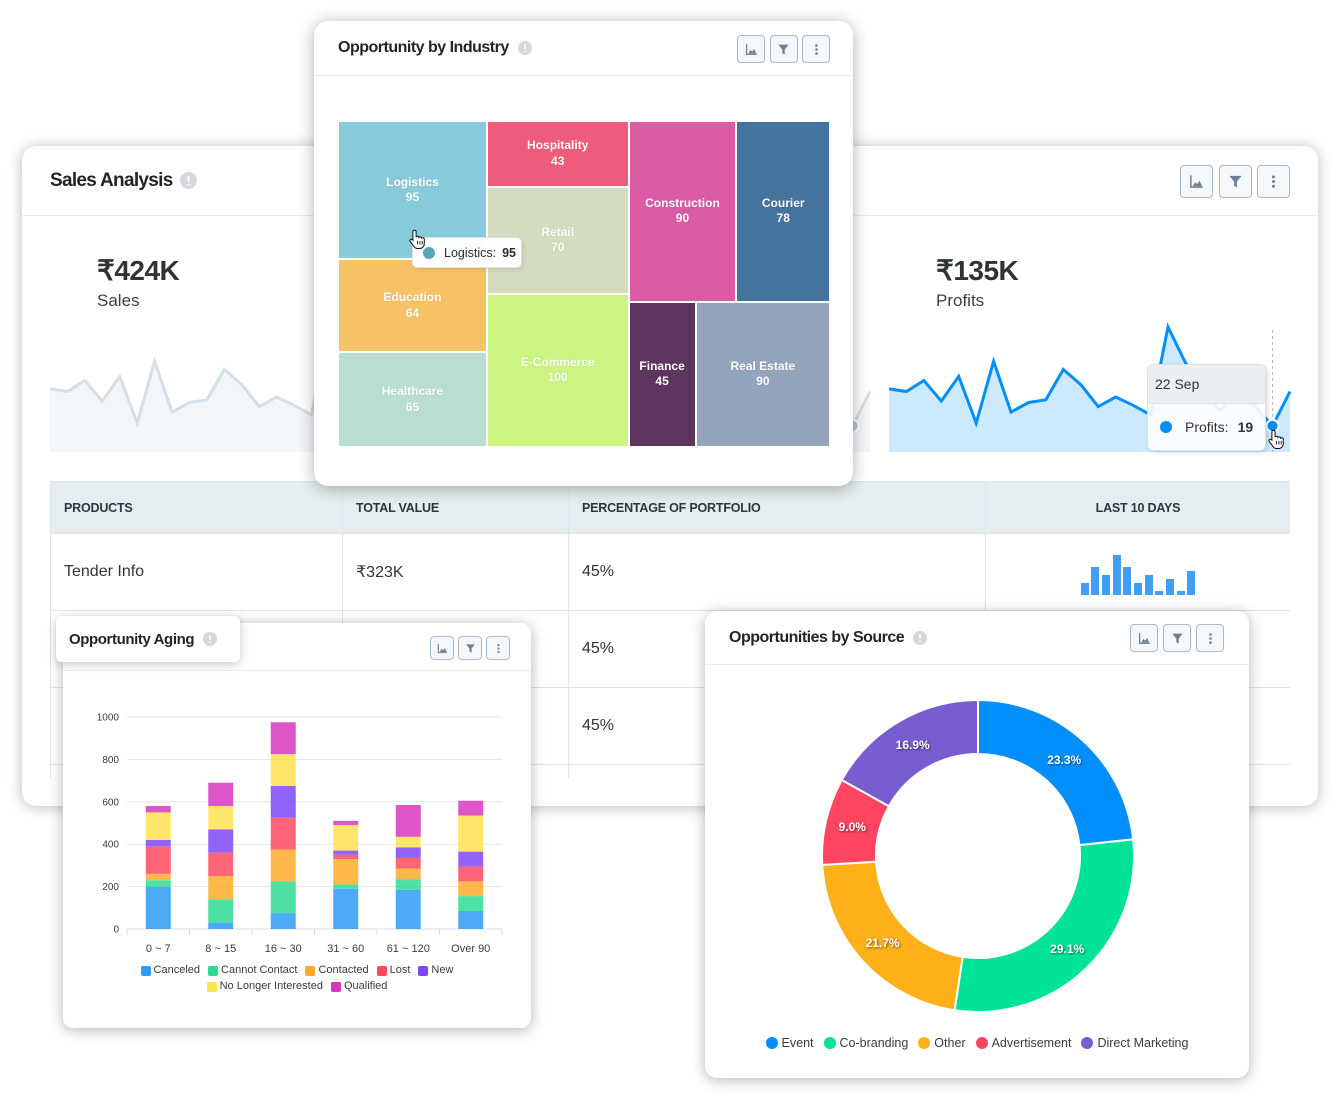 This screenshot has width=1340, height=1100. Describe the element at coordinates (1095, 580) in the screenshot. I see `mini-bar` at that location.